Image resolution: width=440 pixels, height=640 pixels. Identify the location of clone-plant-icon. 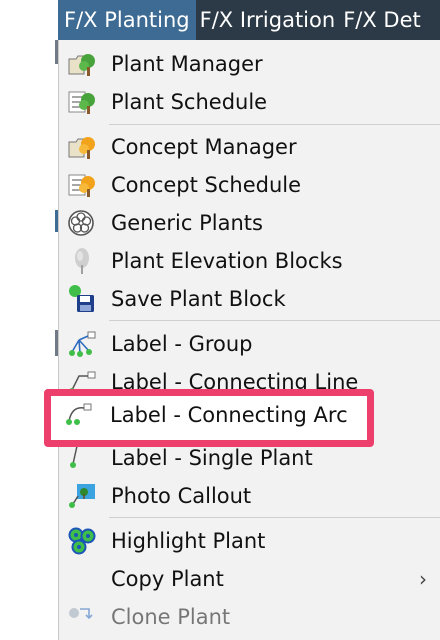
(81, 614).